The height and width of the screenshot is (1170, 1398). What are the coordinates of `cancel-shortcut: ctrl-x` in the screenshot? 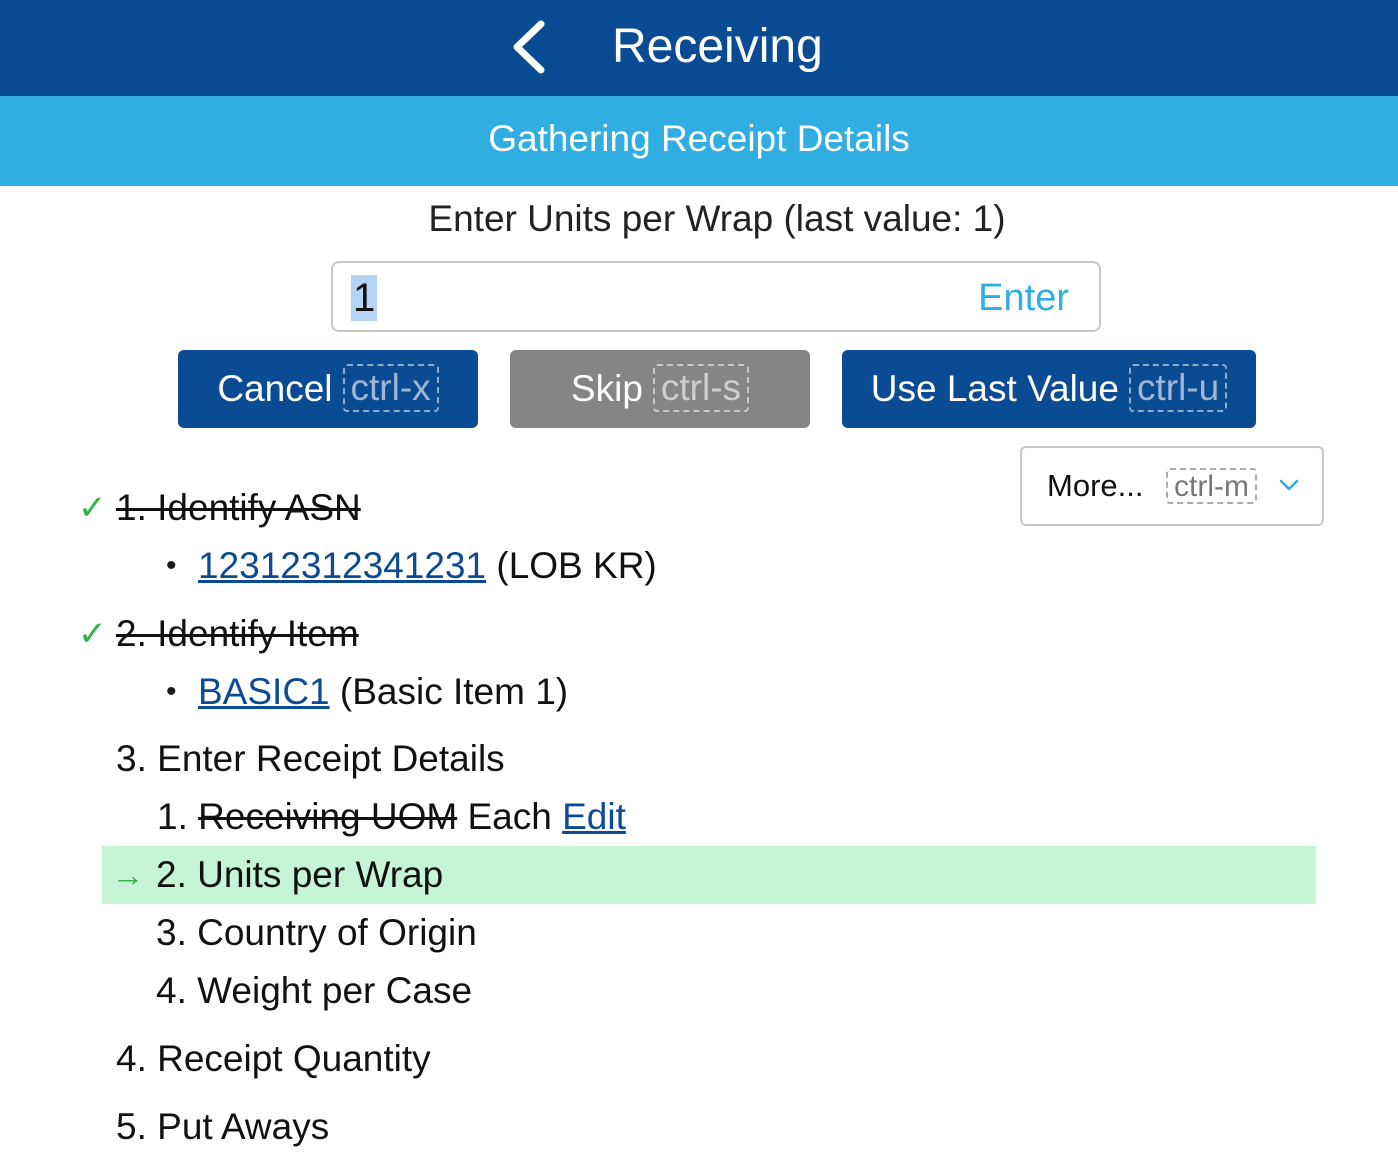 It's located at (390, 388).